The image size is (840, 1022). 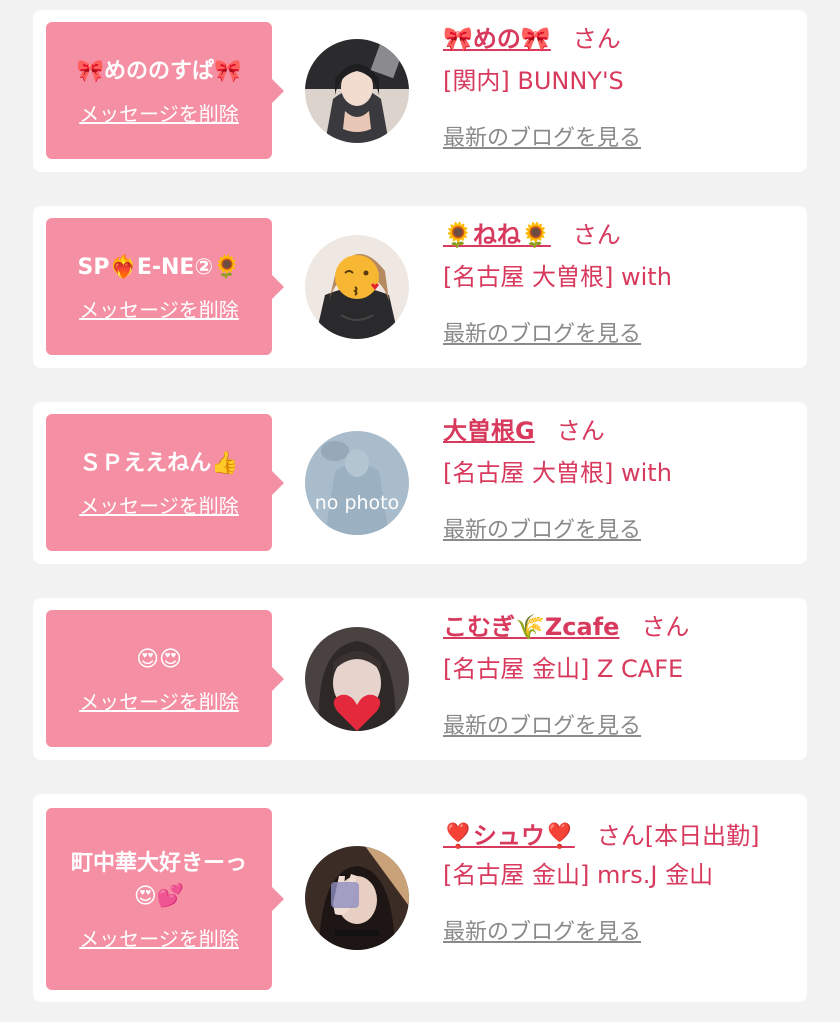 I want to click on girl-photo-avatar, so click(x=357, y=91).